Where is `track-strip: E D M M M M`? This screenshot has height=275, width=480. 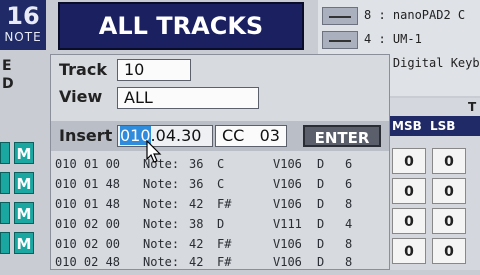
track-strip: E D M M M M is located at coordinates (24, 161).